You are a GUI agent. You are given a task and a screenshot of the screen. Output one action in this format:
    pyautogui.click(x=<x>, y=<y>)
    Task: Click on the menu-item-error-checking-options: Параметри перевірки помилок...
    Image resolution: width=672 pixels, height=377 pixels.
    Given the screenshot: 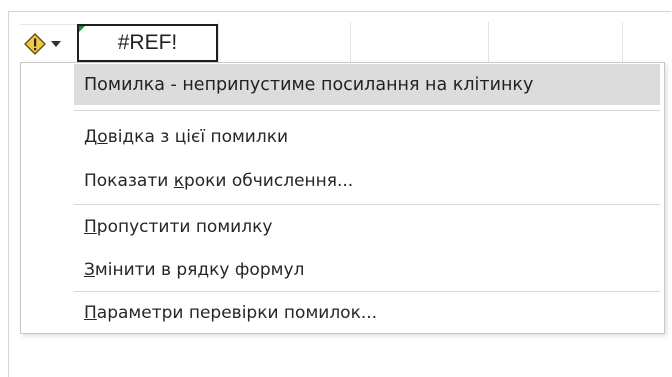 What is the action you would take?
    pyautogui.click(x=367, y=313)
    